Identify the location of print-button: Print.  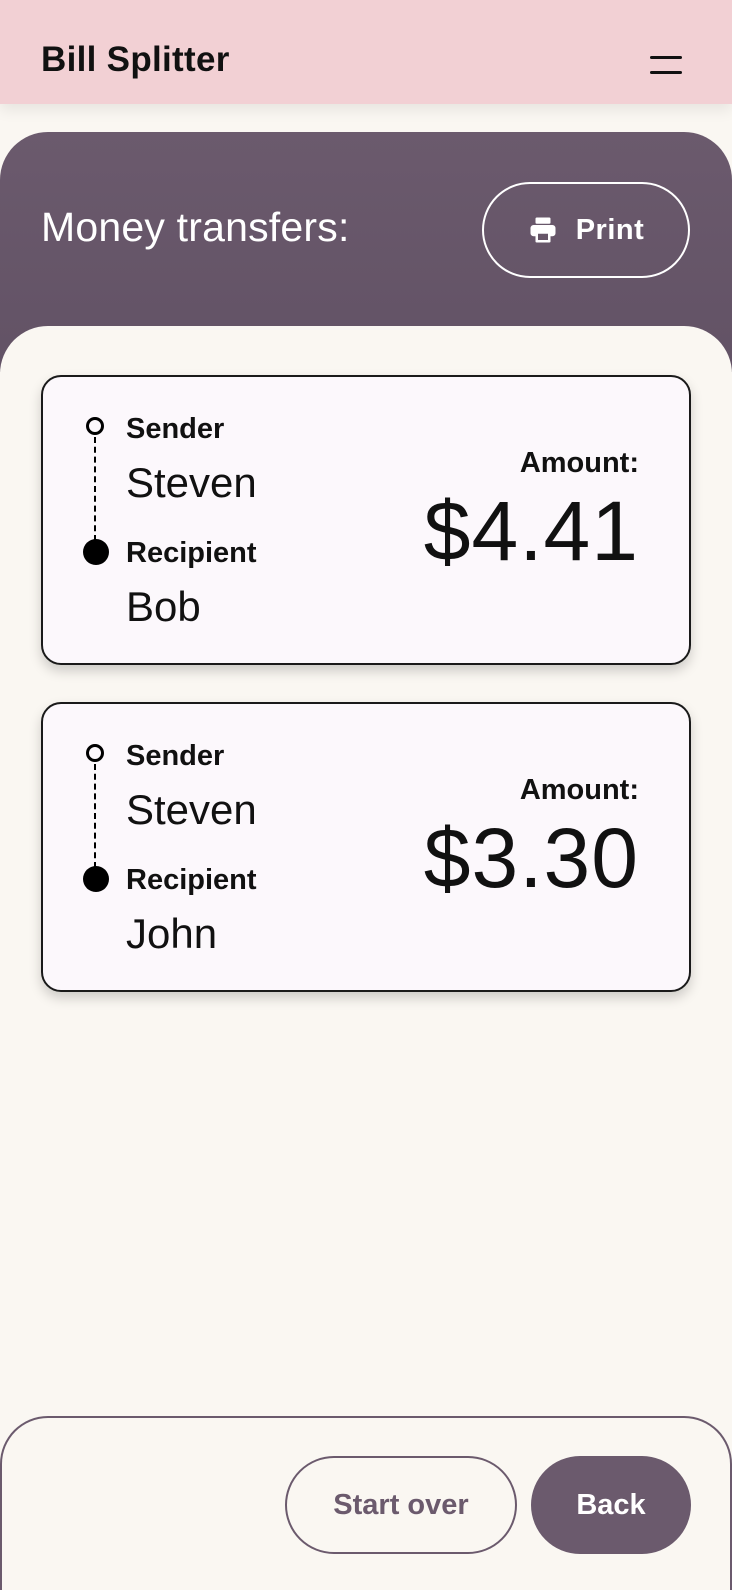
(586, 230).